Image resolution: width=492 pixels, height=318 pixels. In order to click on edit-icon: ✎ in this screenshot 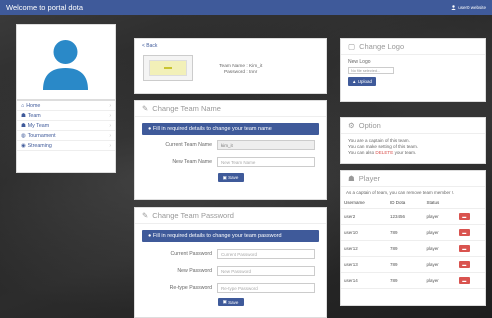, I will do `click(145, 215)`.